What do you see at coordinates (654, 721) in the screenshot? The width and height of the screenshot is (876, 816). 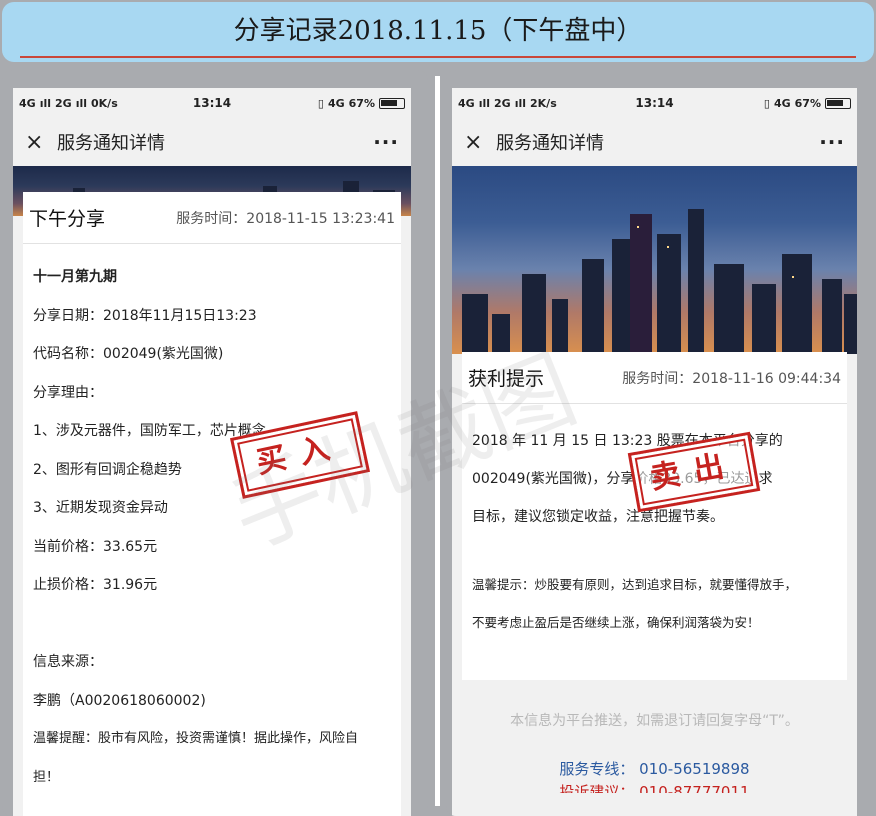 I see `unsubscribe-note: 本信息为平台推送，如需退订请回复字母“T”。` at bounding box center [654, 721].